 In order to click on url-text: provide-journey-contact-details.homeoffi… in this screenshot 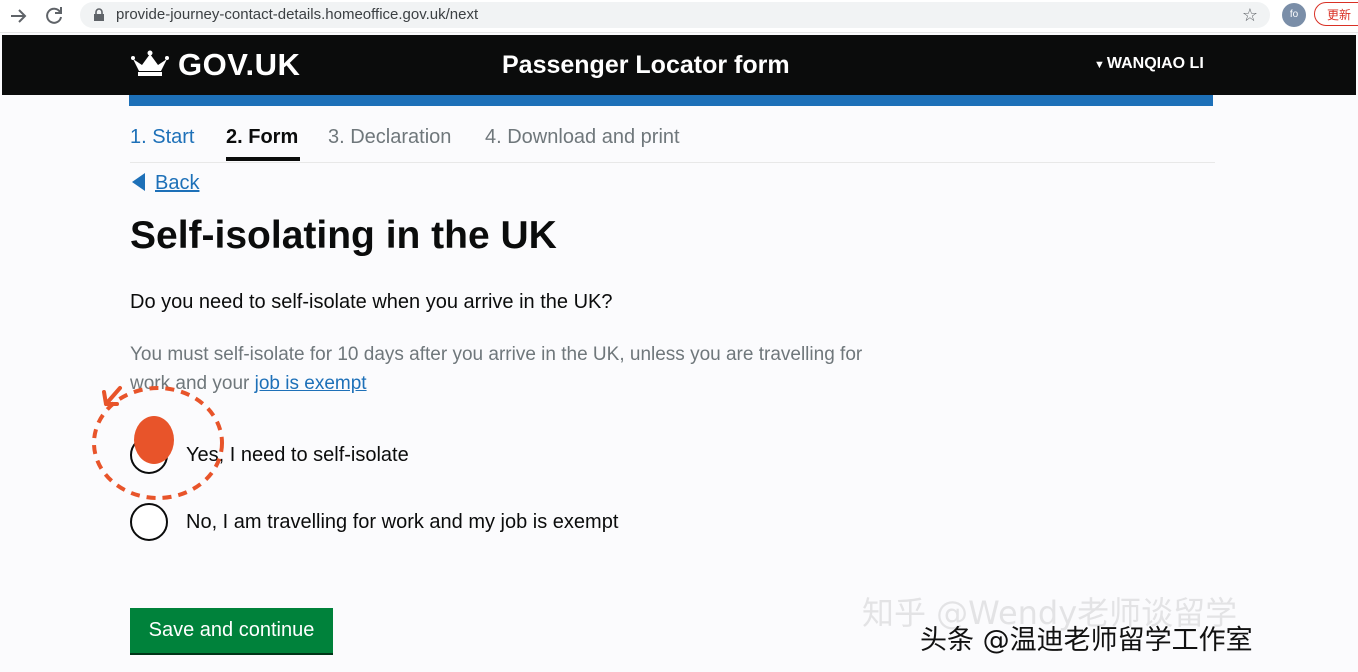, I will do `click(297, 14)`.